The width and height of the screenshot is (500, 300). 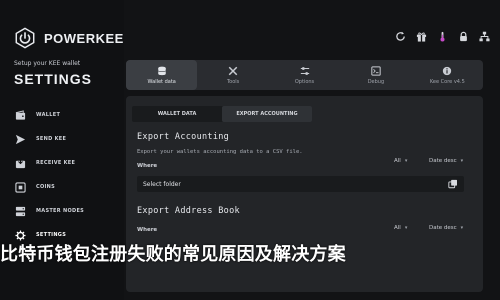 What do you see at coordinates (20, 115) in the screenshot?
I see `wallet-icon` at bounding box center [20, 115].